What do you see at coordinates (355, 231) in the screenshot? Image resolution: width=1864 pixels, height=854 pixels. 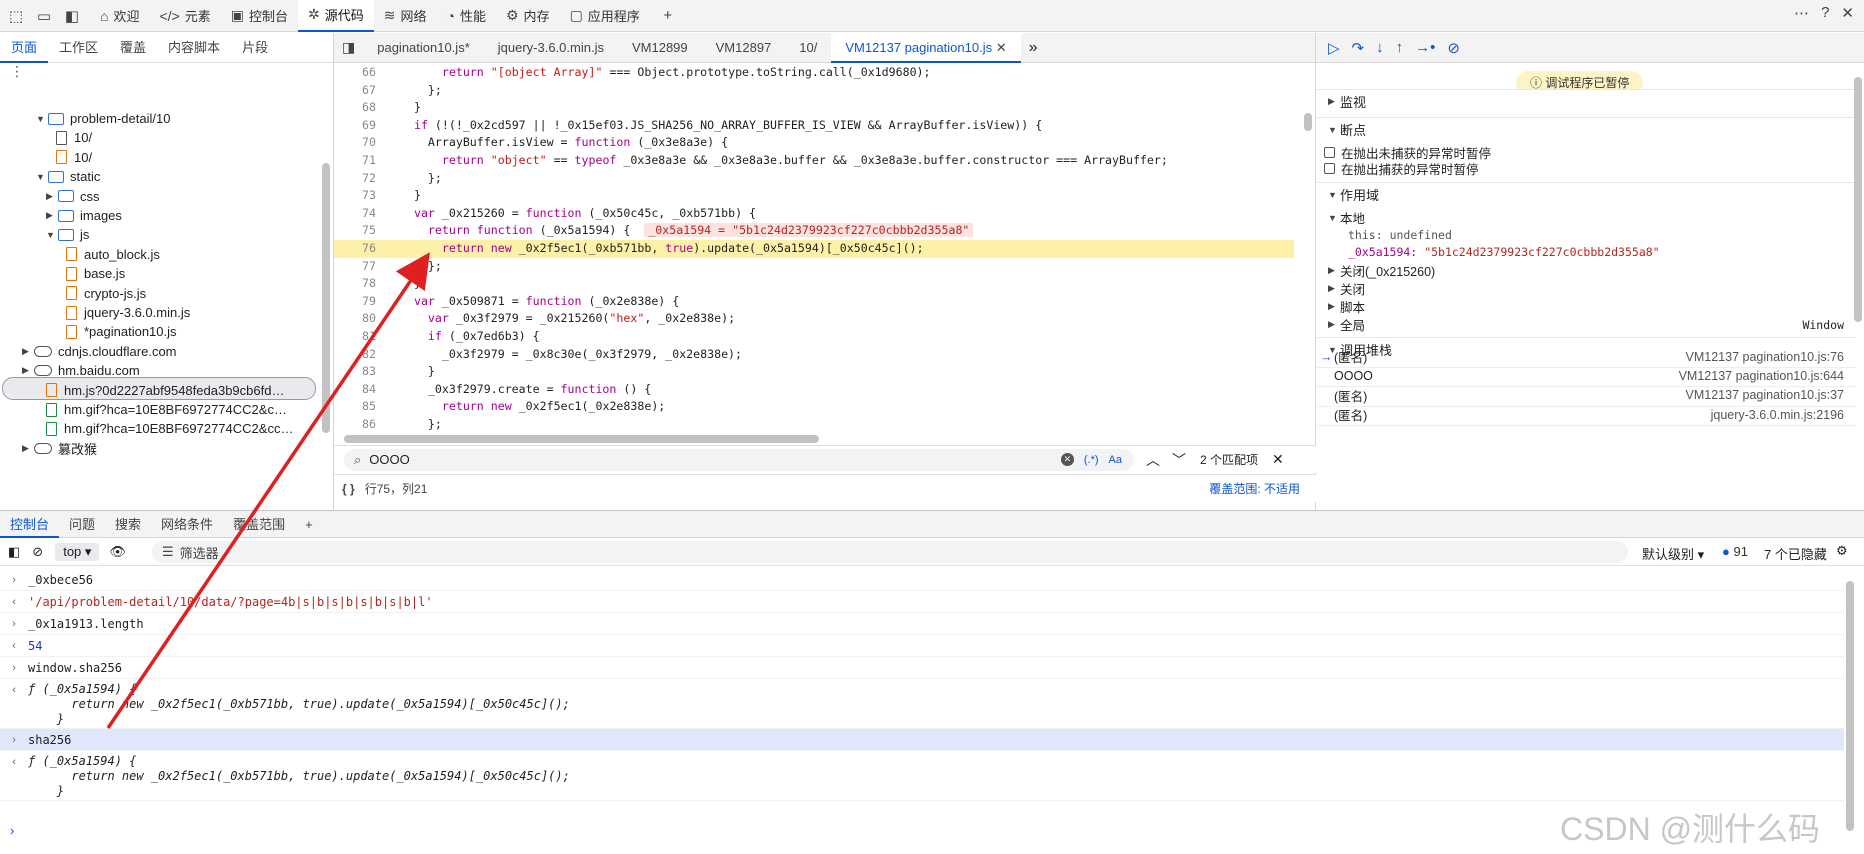 I see `line-number: 75` at bounding box center [355, 231].